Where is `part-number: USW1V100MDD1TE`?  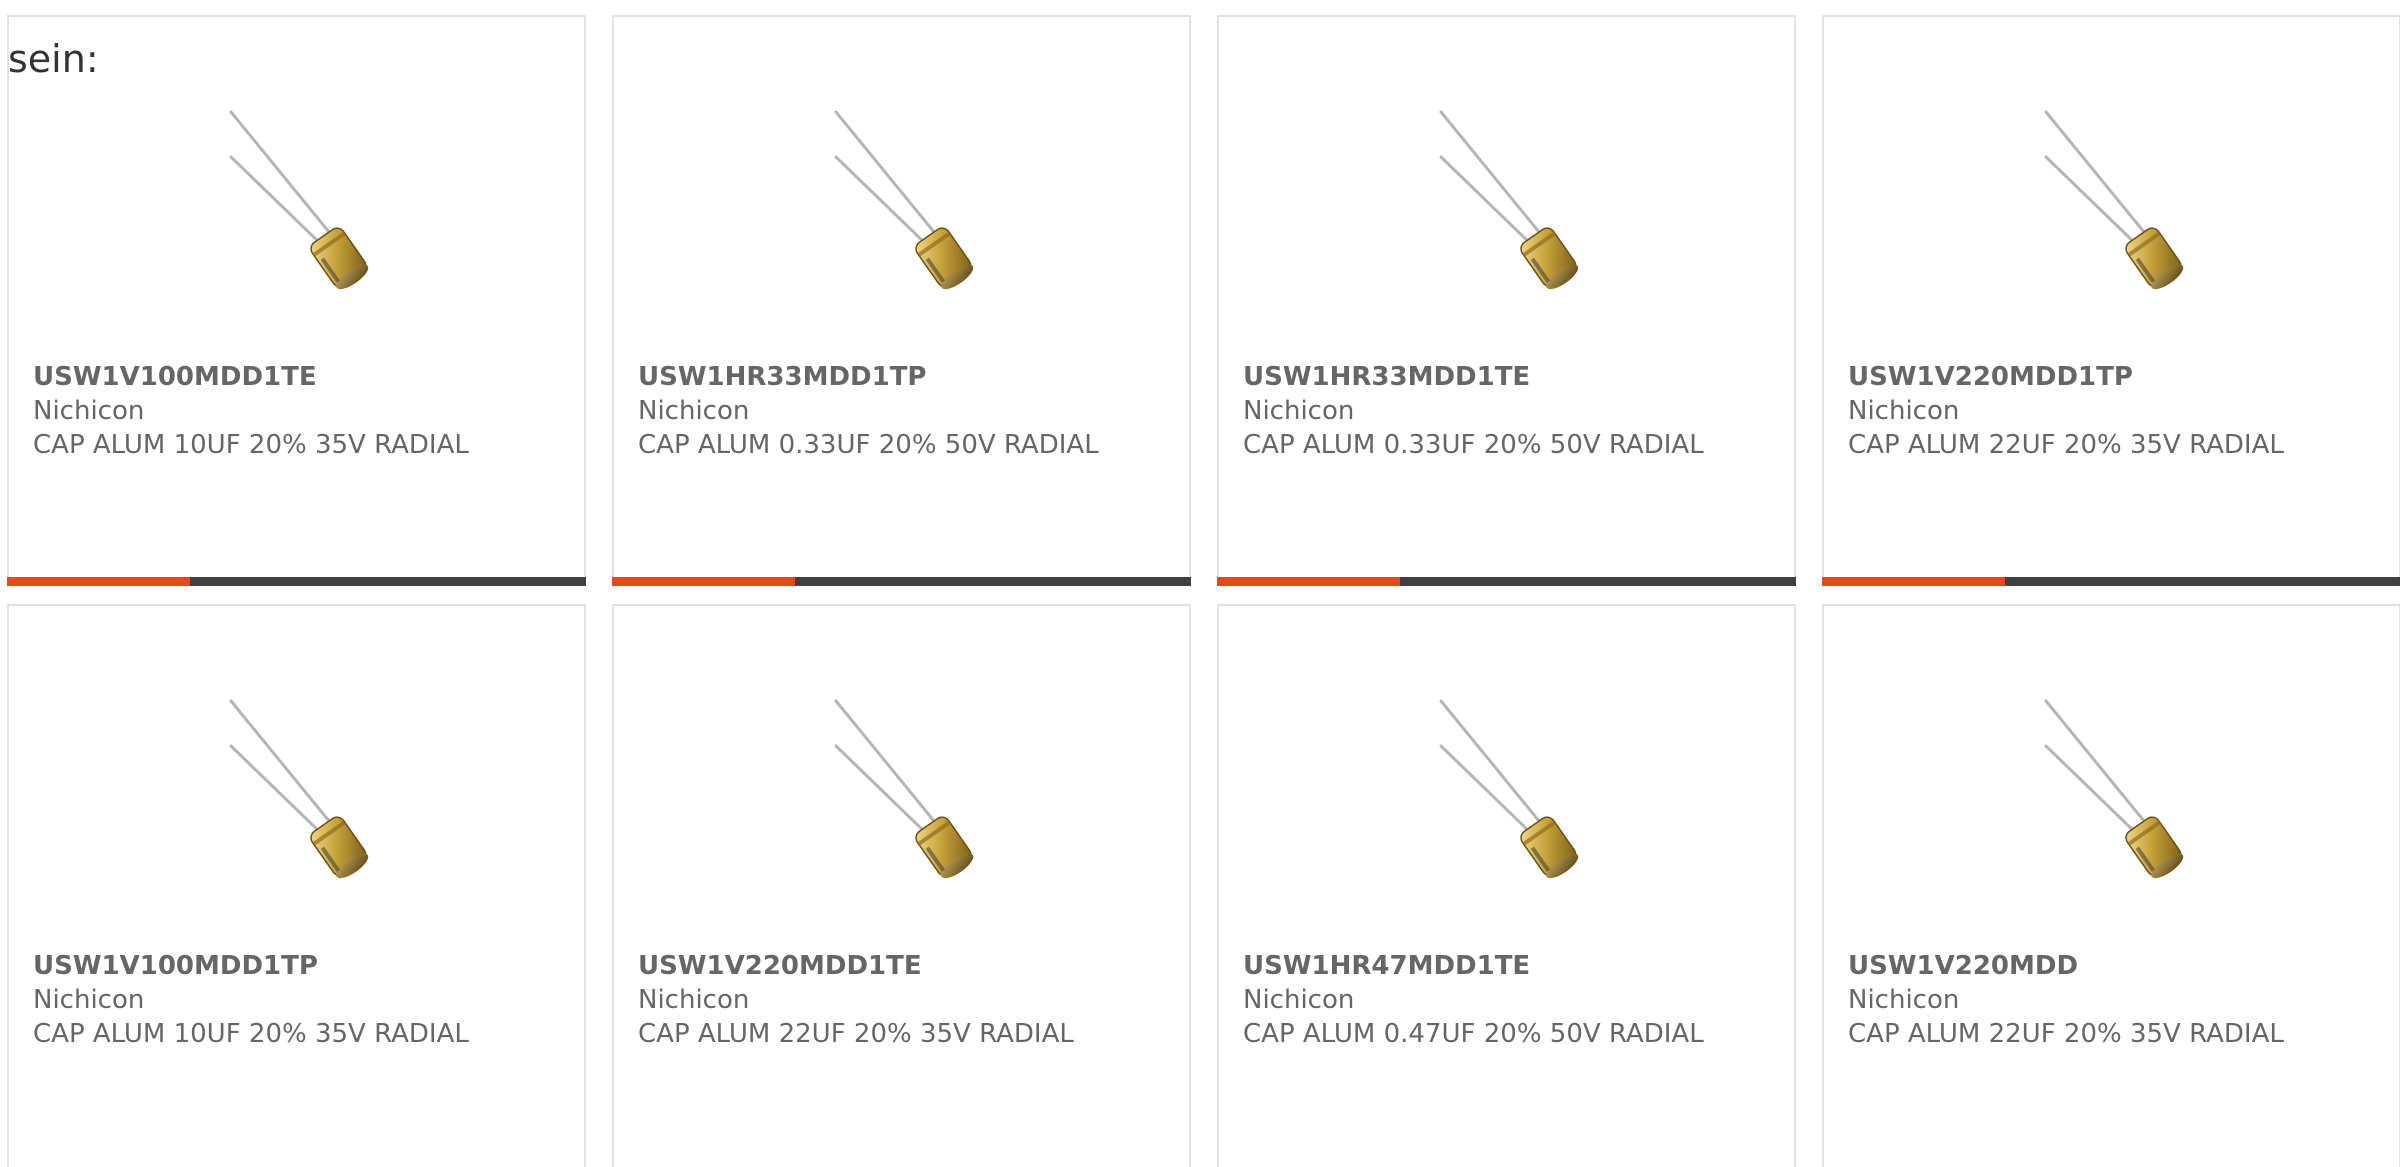
part-number: USW1V100MDD1TE is located at coordinates (303, 377).